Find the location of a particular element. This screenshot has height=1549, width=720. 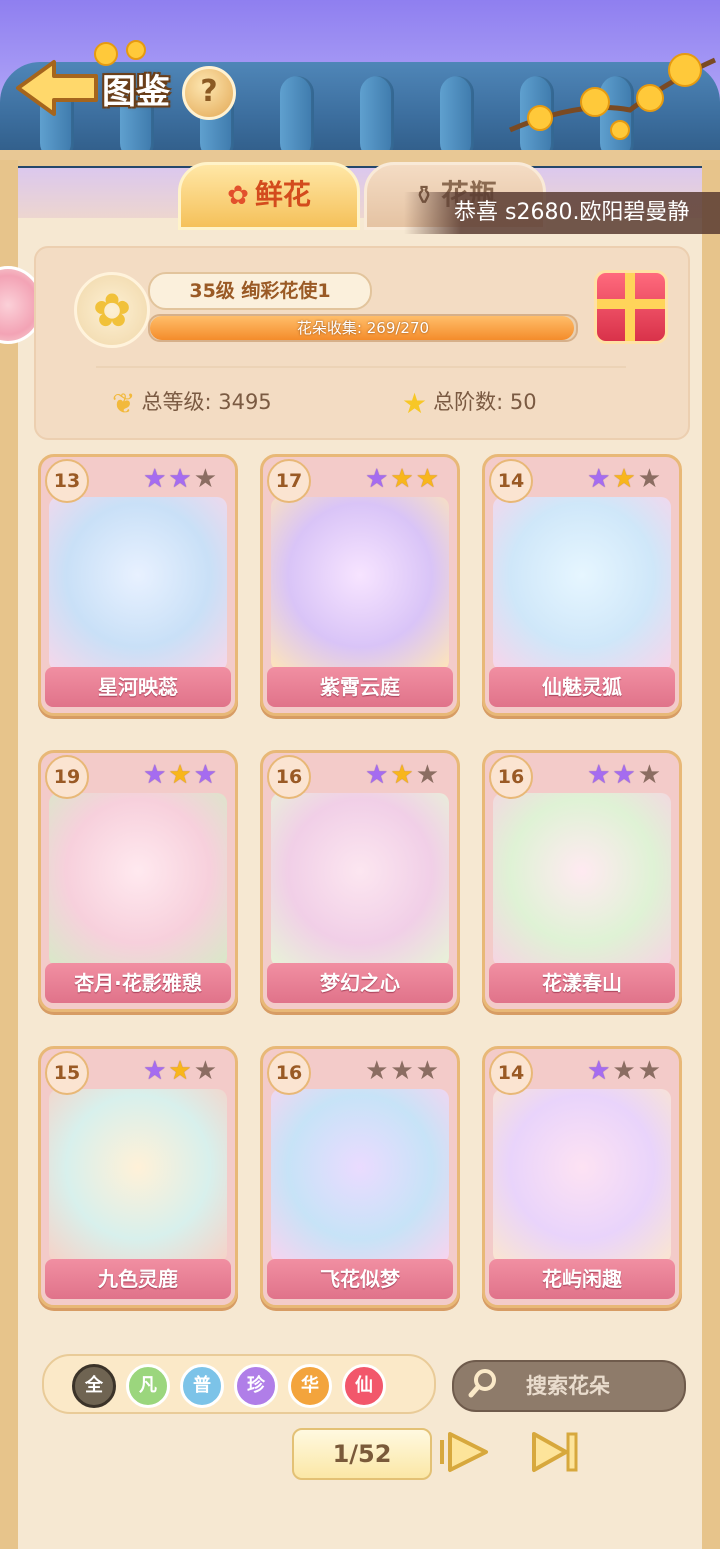

filter-button: 凡 is located at coordinates (148, 1386).